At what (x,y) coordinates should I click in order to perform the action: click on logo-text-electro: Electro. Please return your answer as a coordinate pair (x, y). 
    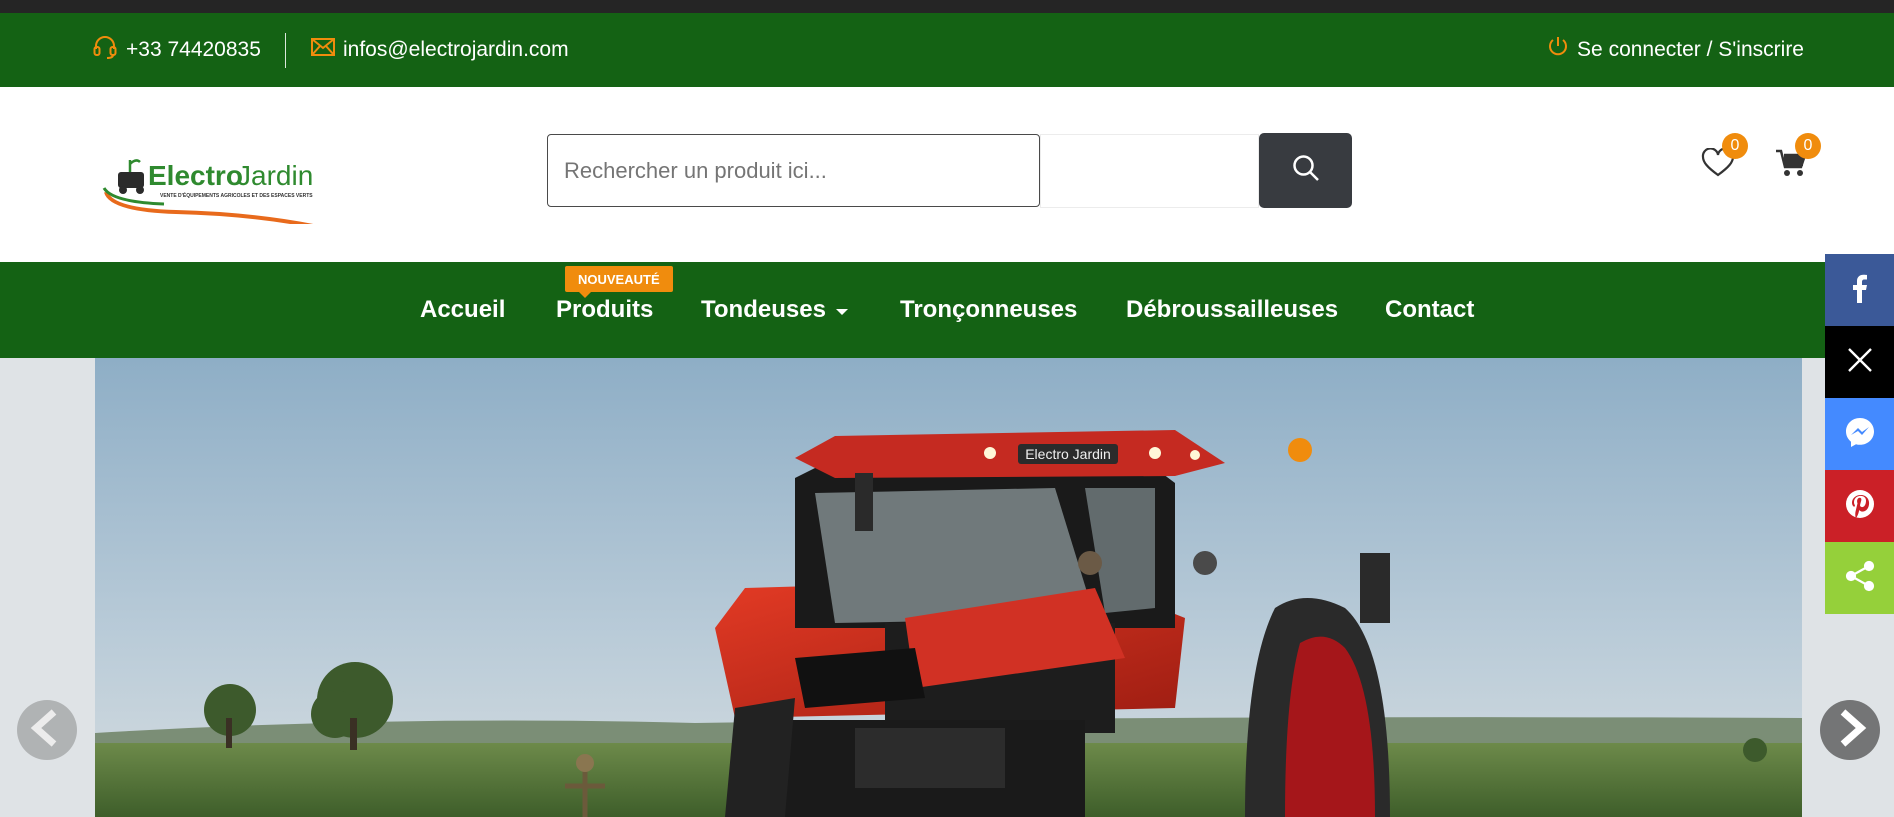
    Looking at the image, I should click on (195, 175).